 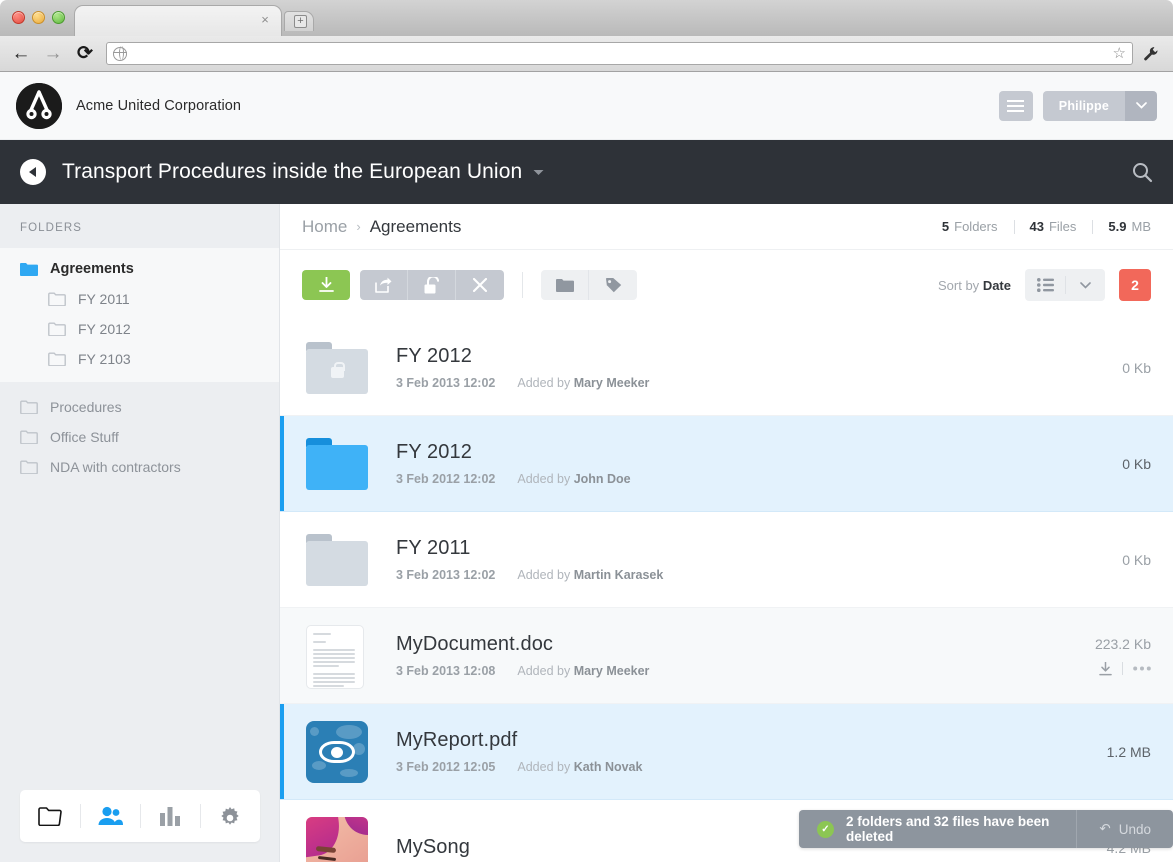 I want to click on forward-arrow-icon: →, so click(x=53, y=53).